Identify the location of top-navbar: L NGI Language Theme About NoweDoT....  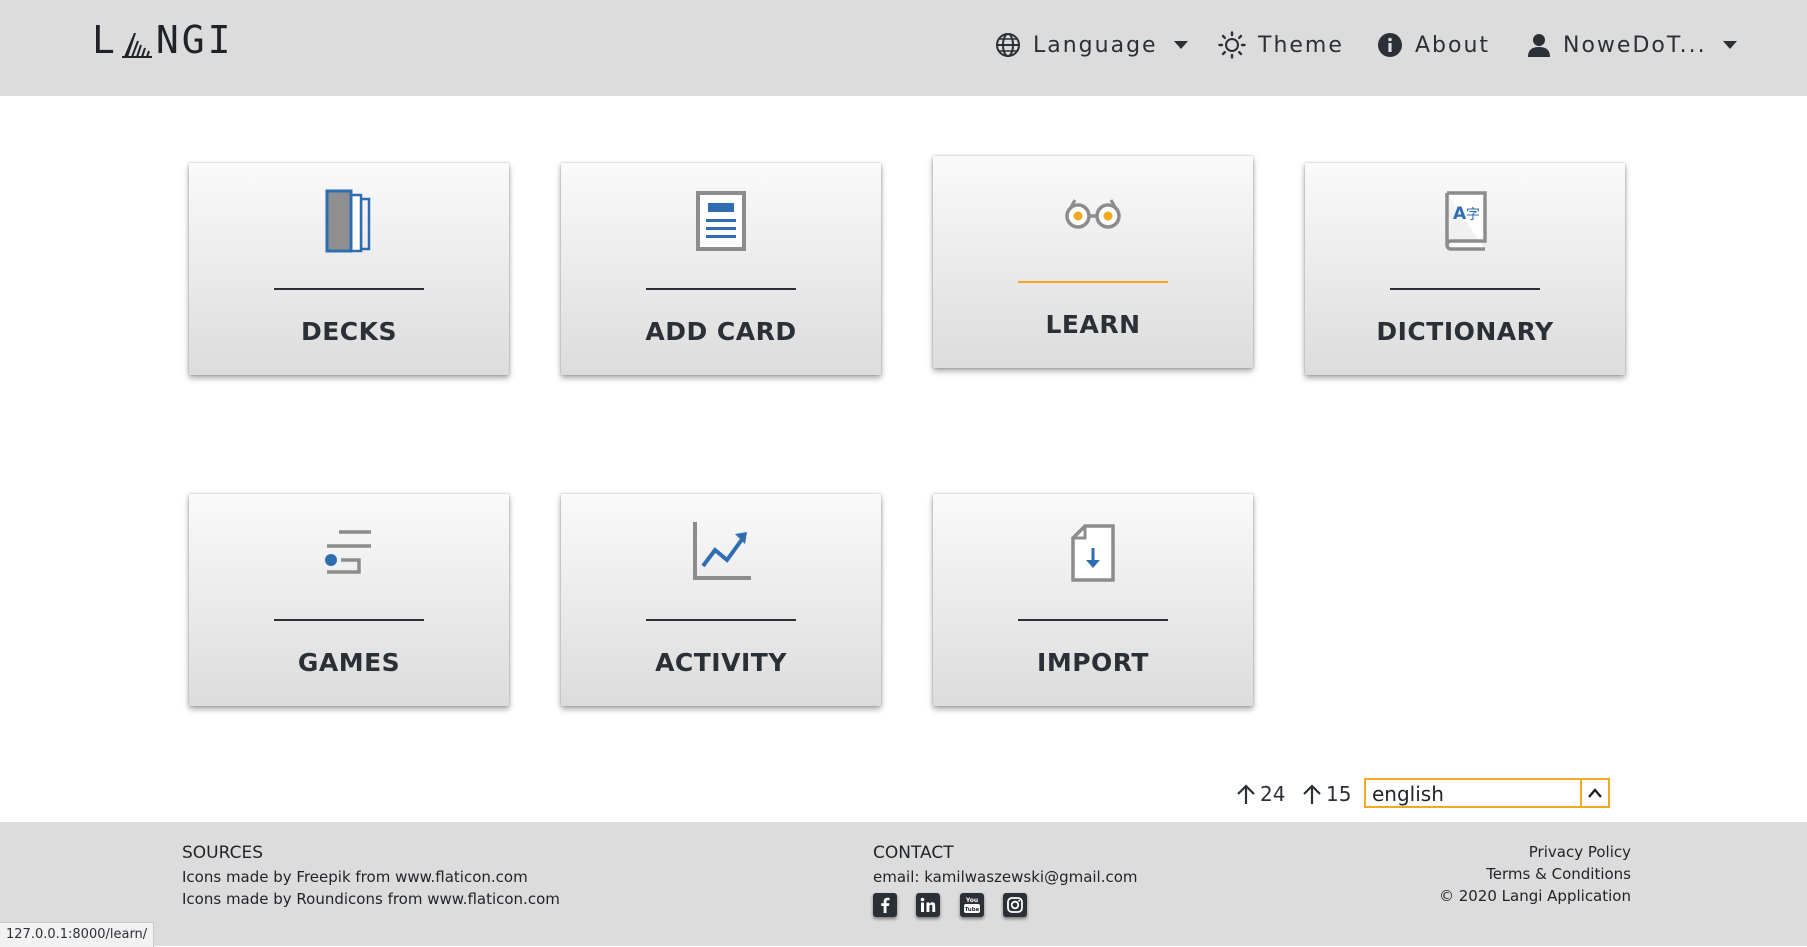
(903, 48).